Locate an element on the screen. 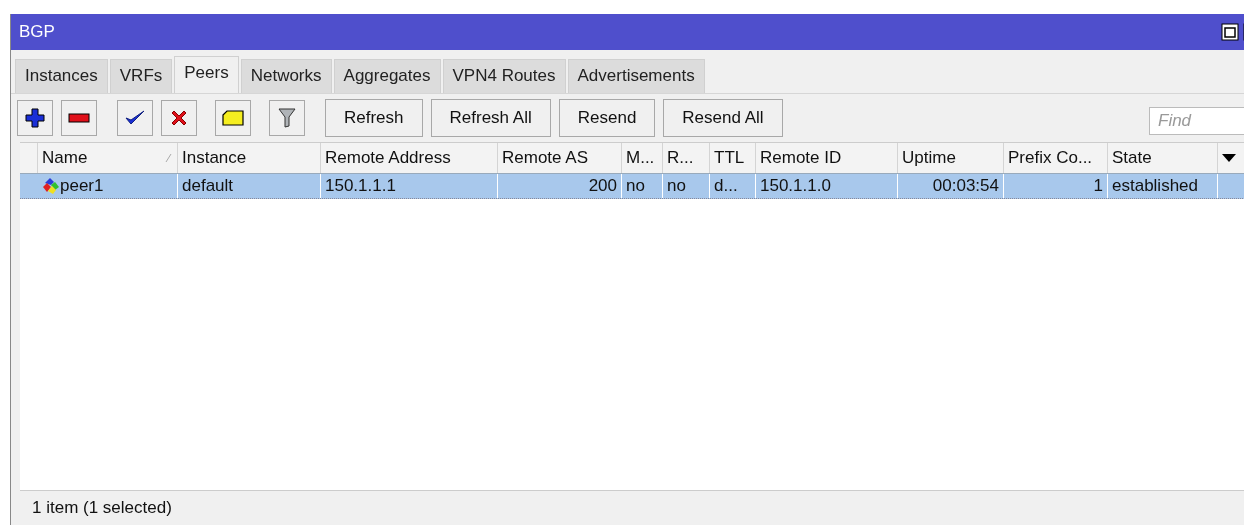 The width and height of the screenshot is (1244, 525). add-button is located at coordinates (35, 118).